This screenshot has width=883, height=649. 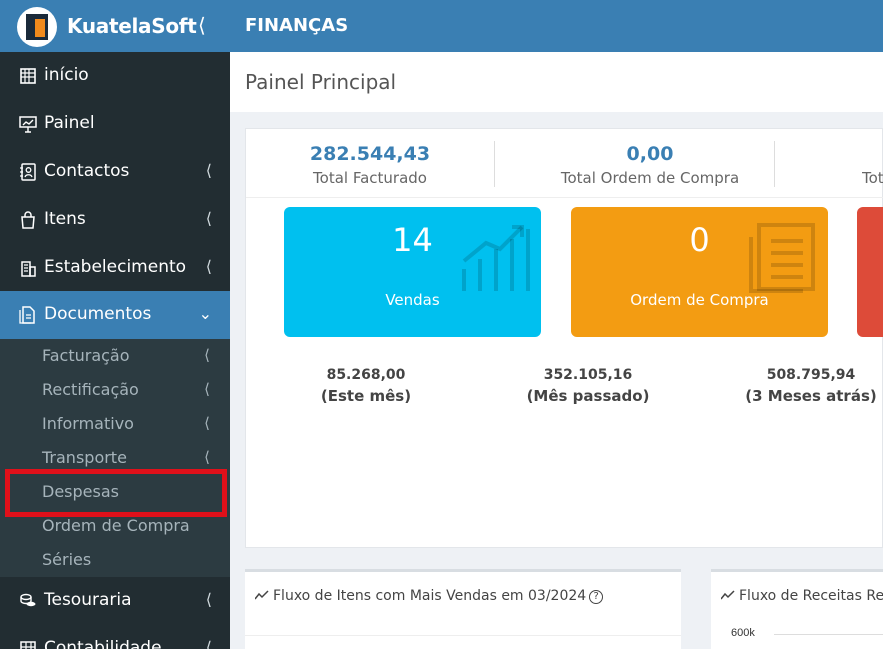 I want to click on sidebar-item-inicio: início, so click(x=115, y=76).